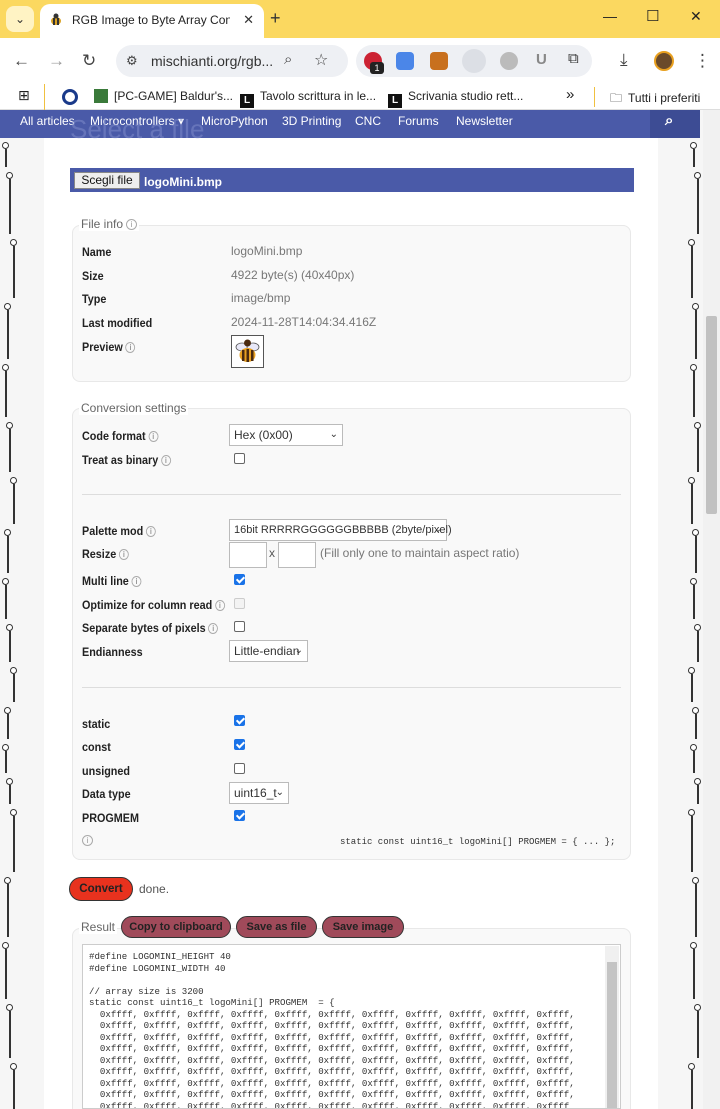 This screenshot has width=720, height=1109. Describe the element at coordinates (368, 121) in the screenshot. I see `nav-cnc: CNC` at that location.